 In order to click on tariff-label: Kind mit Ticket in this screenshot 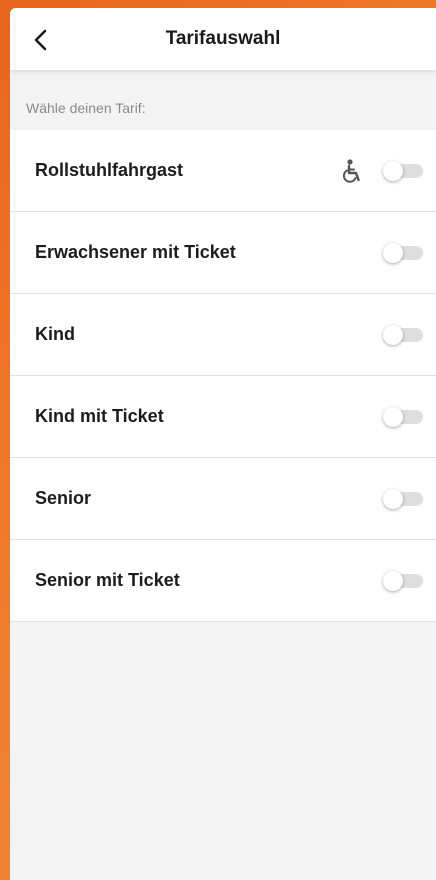, I will do `click(99, 416)`.